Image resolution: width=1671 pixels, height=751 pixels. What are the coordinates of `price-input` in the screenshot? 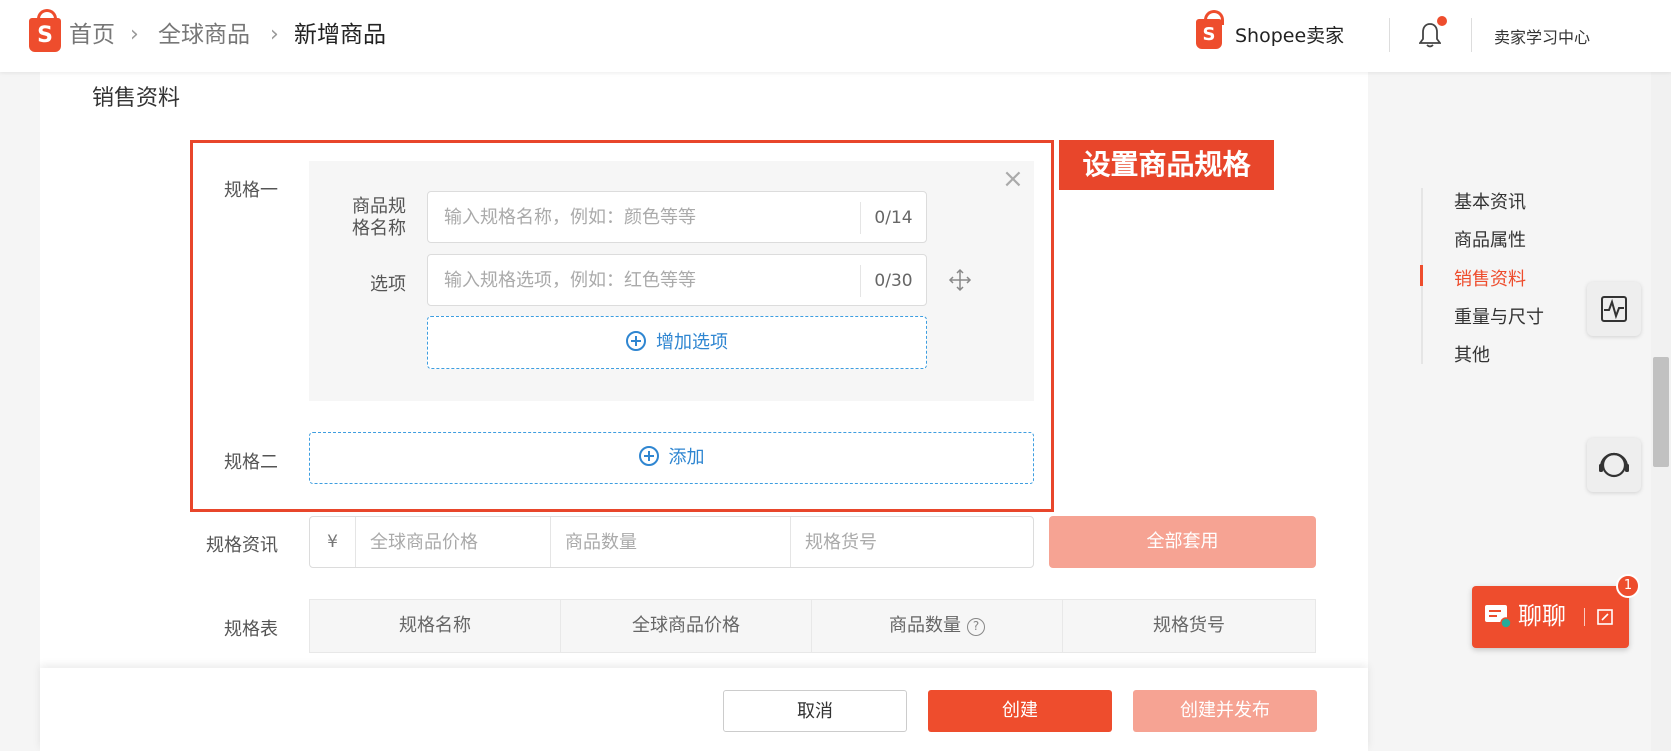 It's located at (453, 542).